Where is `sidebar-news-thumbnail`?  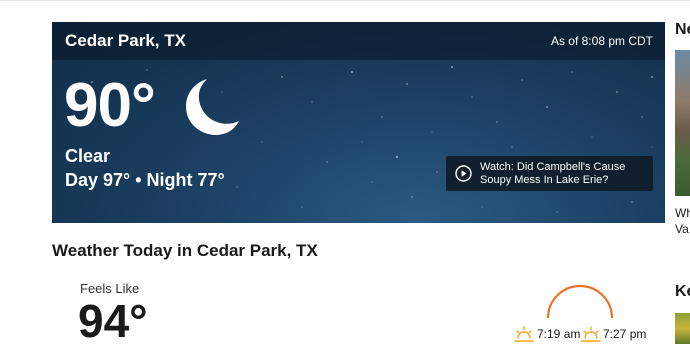
sidebar-news-thumbnail is located at coordinates (682, 123).